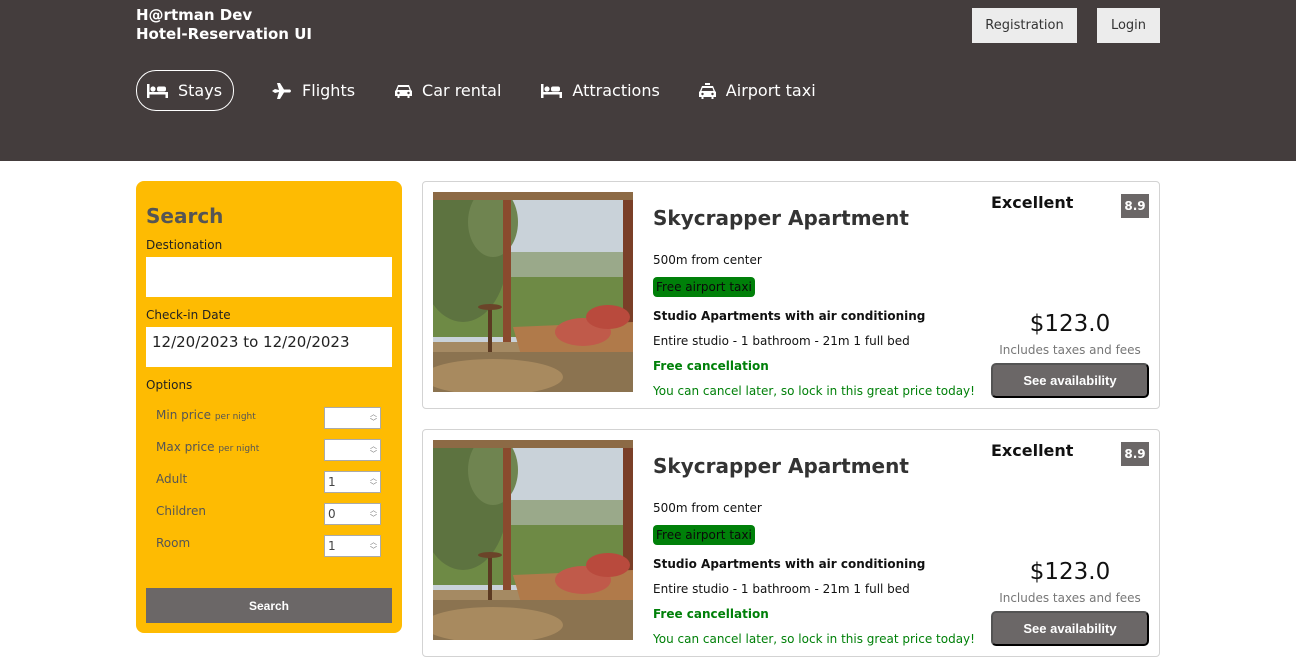 Image resolution: width=1296 pixels, height=657 pixels. What do you see at coordinates (208, 447) in the screenshot?
I see `max-price-label: Max price per night` at bounding box center [208, 447].